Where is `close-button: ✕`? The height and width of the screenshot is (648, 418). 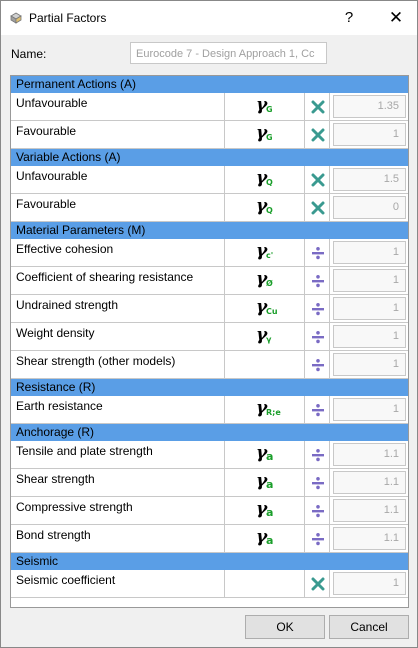 close-button: ✕ is located at coordinates (396, 18).